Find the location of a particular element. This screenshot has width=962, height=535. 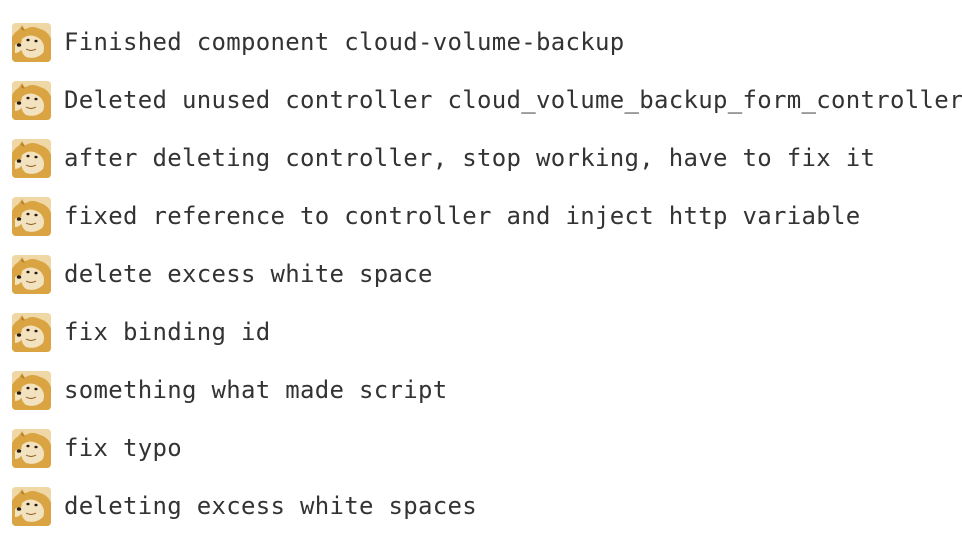

commit-row: fix binding id is located at coordinates (484, 332).